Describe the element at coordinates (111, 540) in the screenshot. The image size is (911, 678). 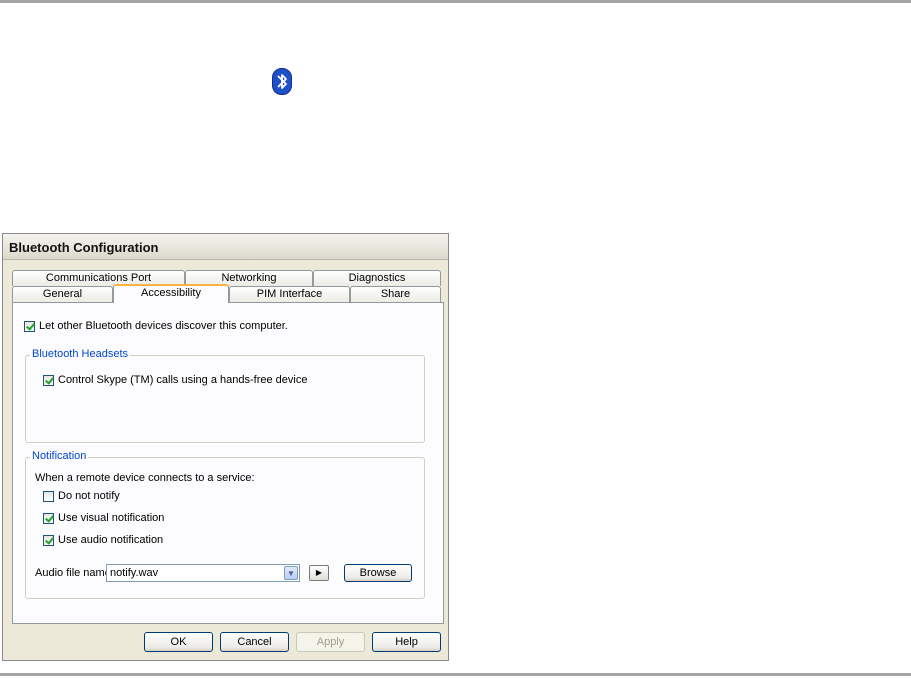
I see `audio-notification-label: Use audio notification` at that location.